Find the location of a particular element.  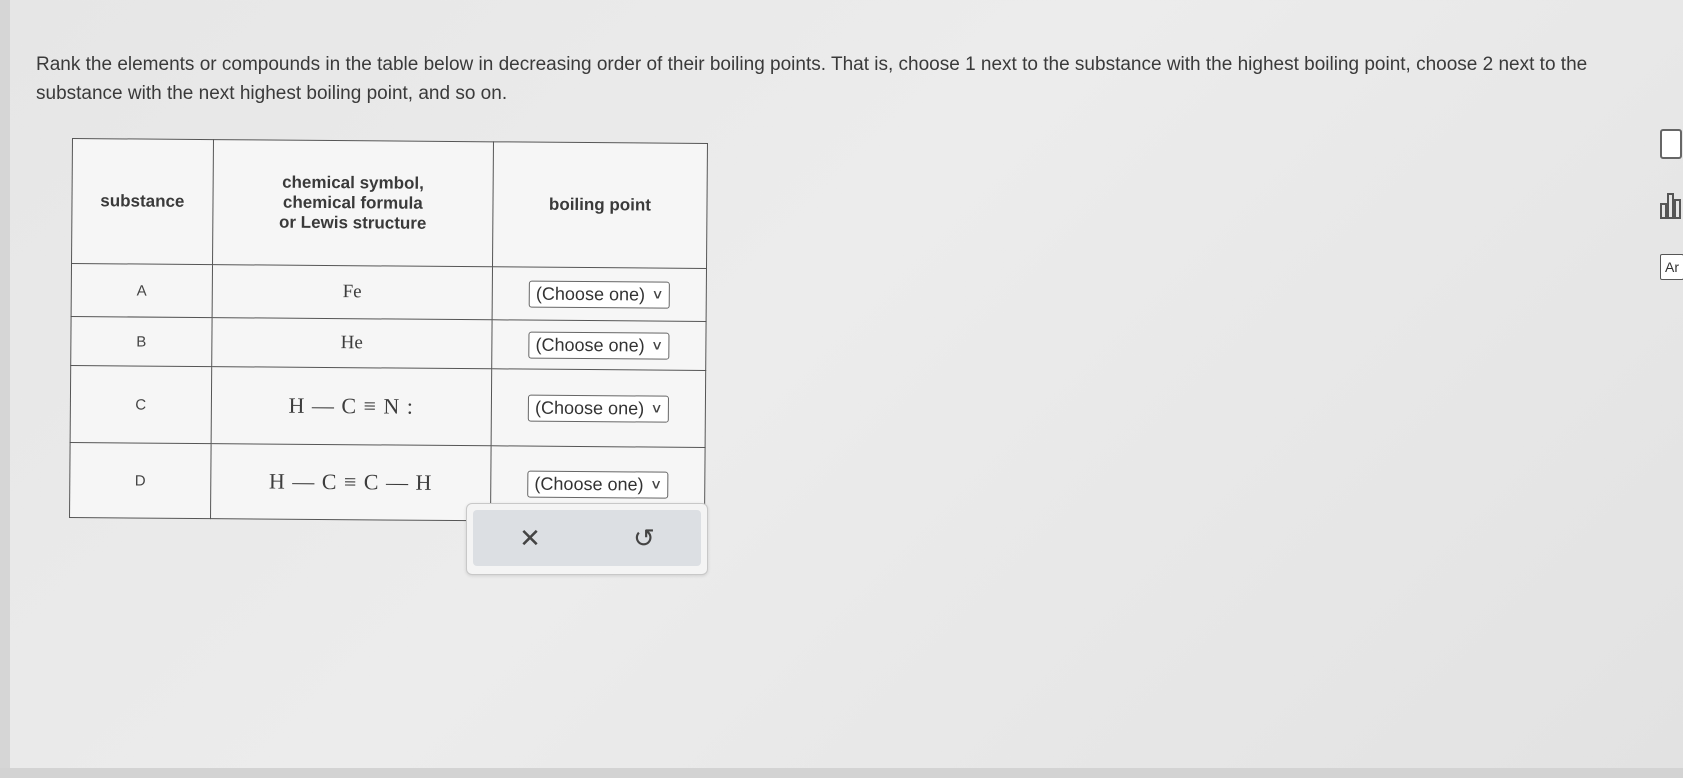

table-row: C H — C ≡ N : (Choose one) ∨ is located at coordinates (388, 406).